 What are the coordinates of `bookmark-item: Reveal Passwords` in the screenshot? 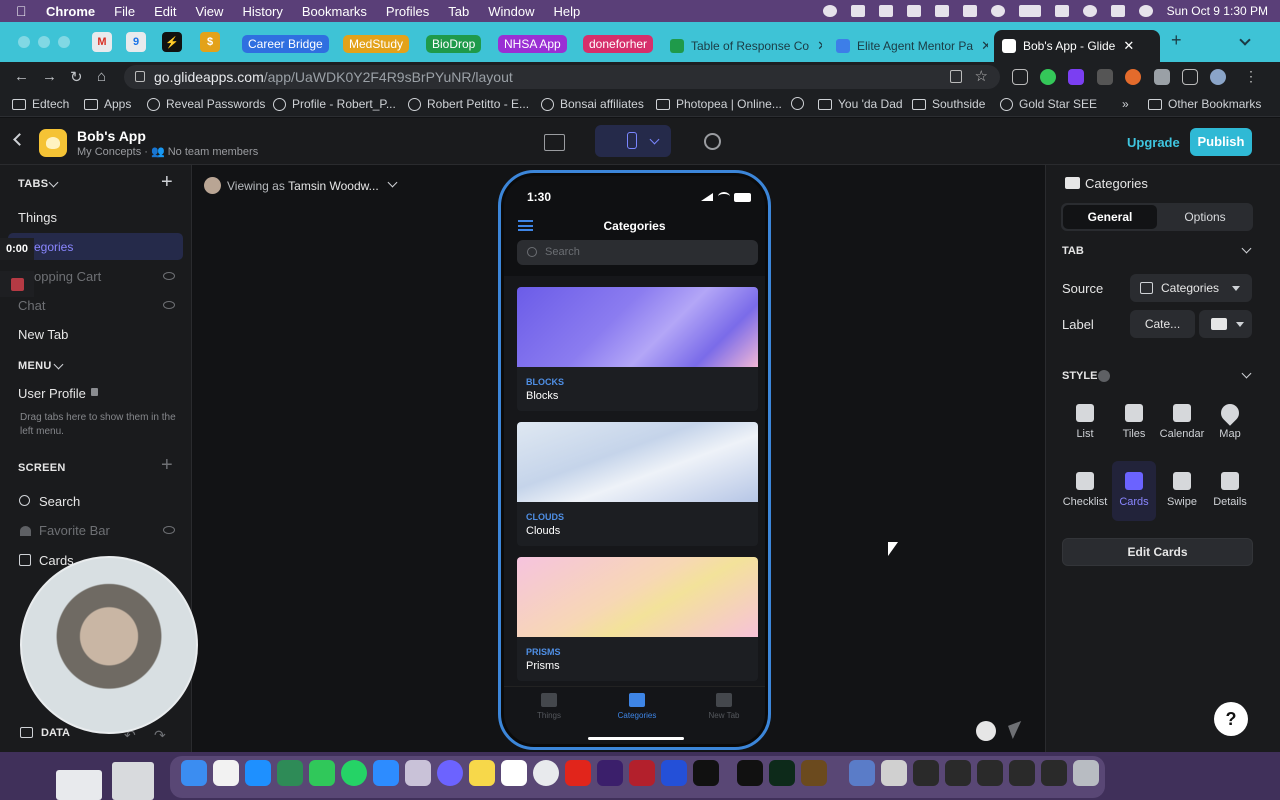 It's located at (206, 104).